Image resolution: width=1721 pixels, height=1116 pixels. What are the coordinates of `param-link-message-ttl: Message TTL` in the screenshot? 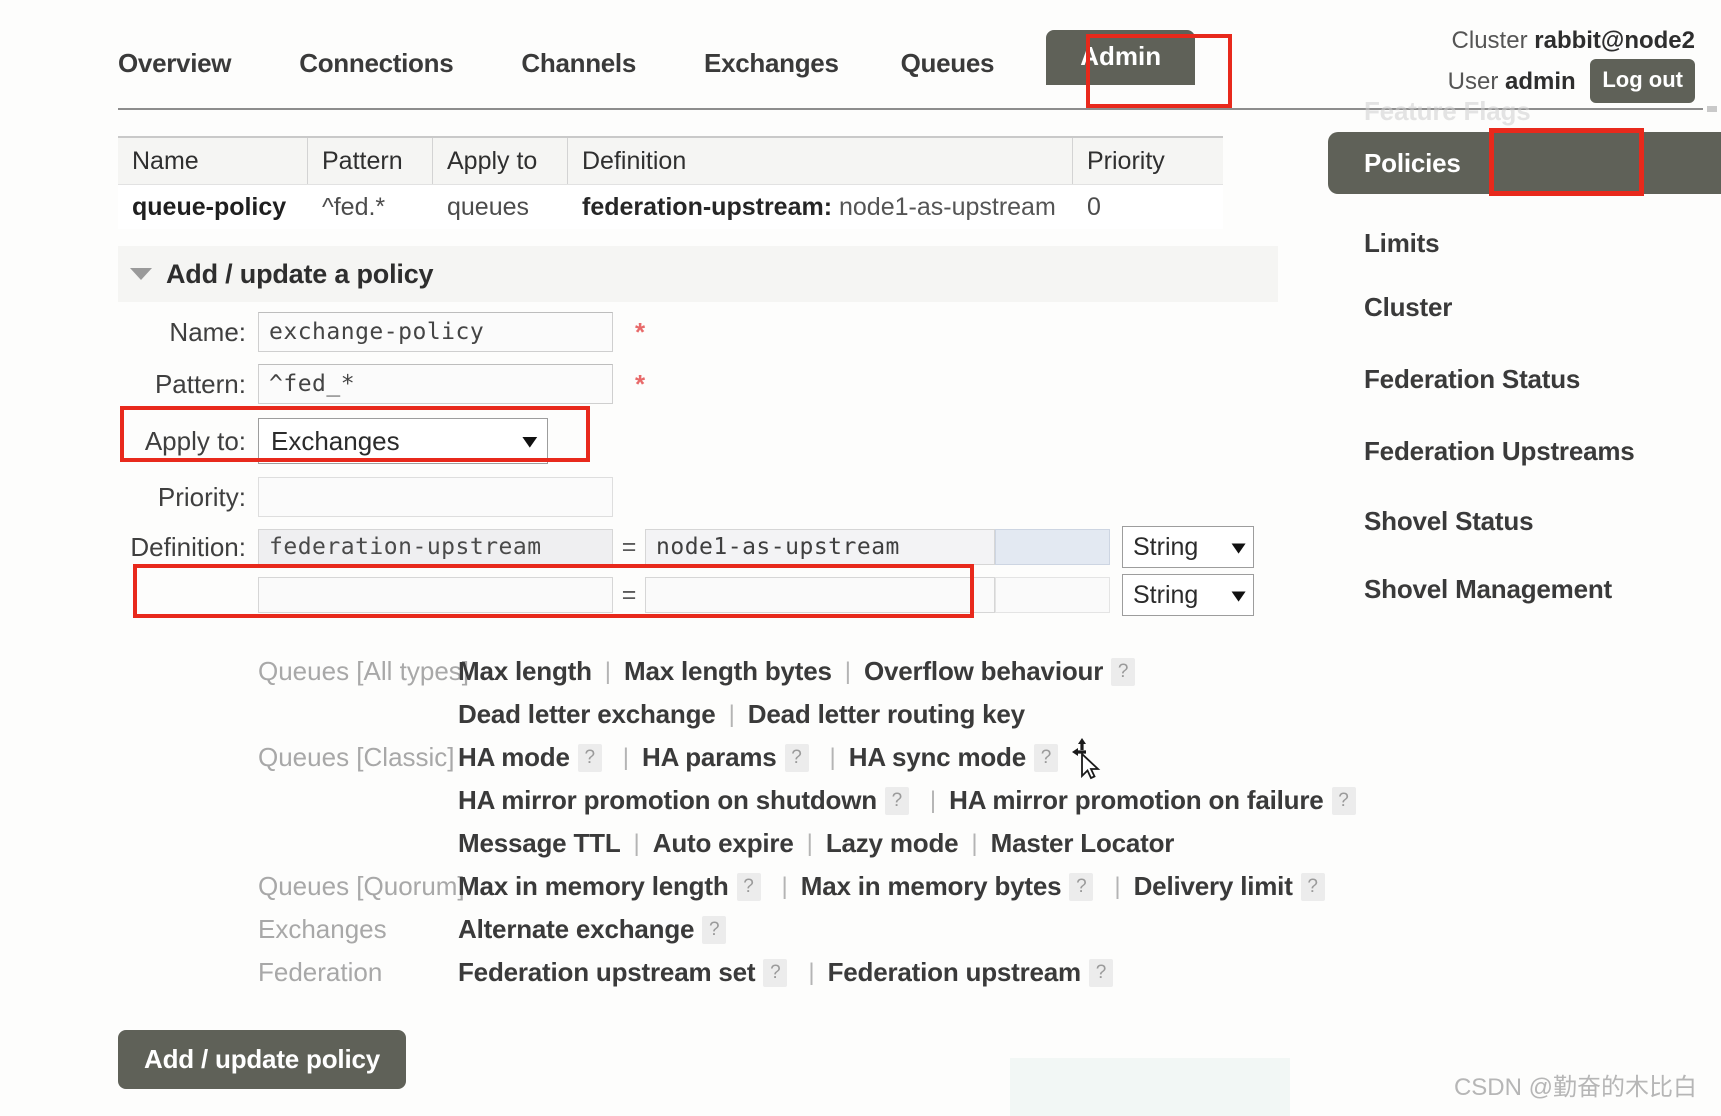 It's located at (539, 843).